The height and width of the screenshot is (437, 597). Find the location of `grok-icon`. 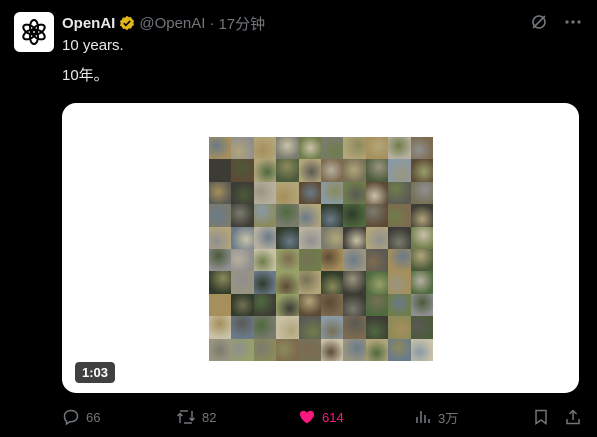

grok-icon is located at coordinates (539, 22).